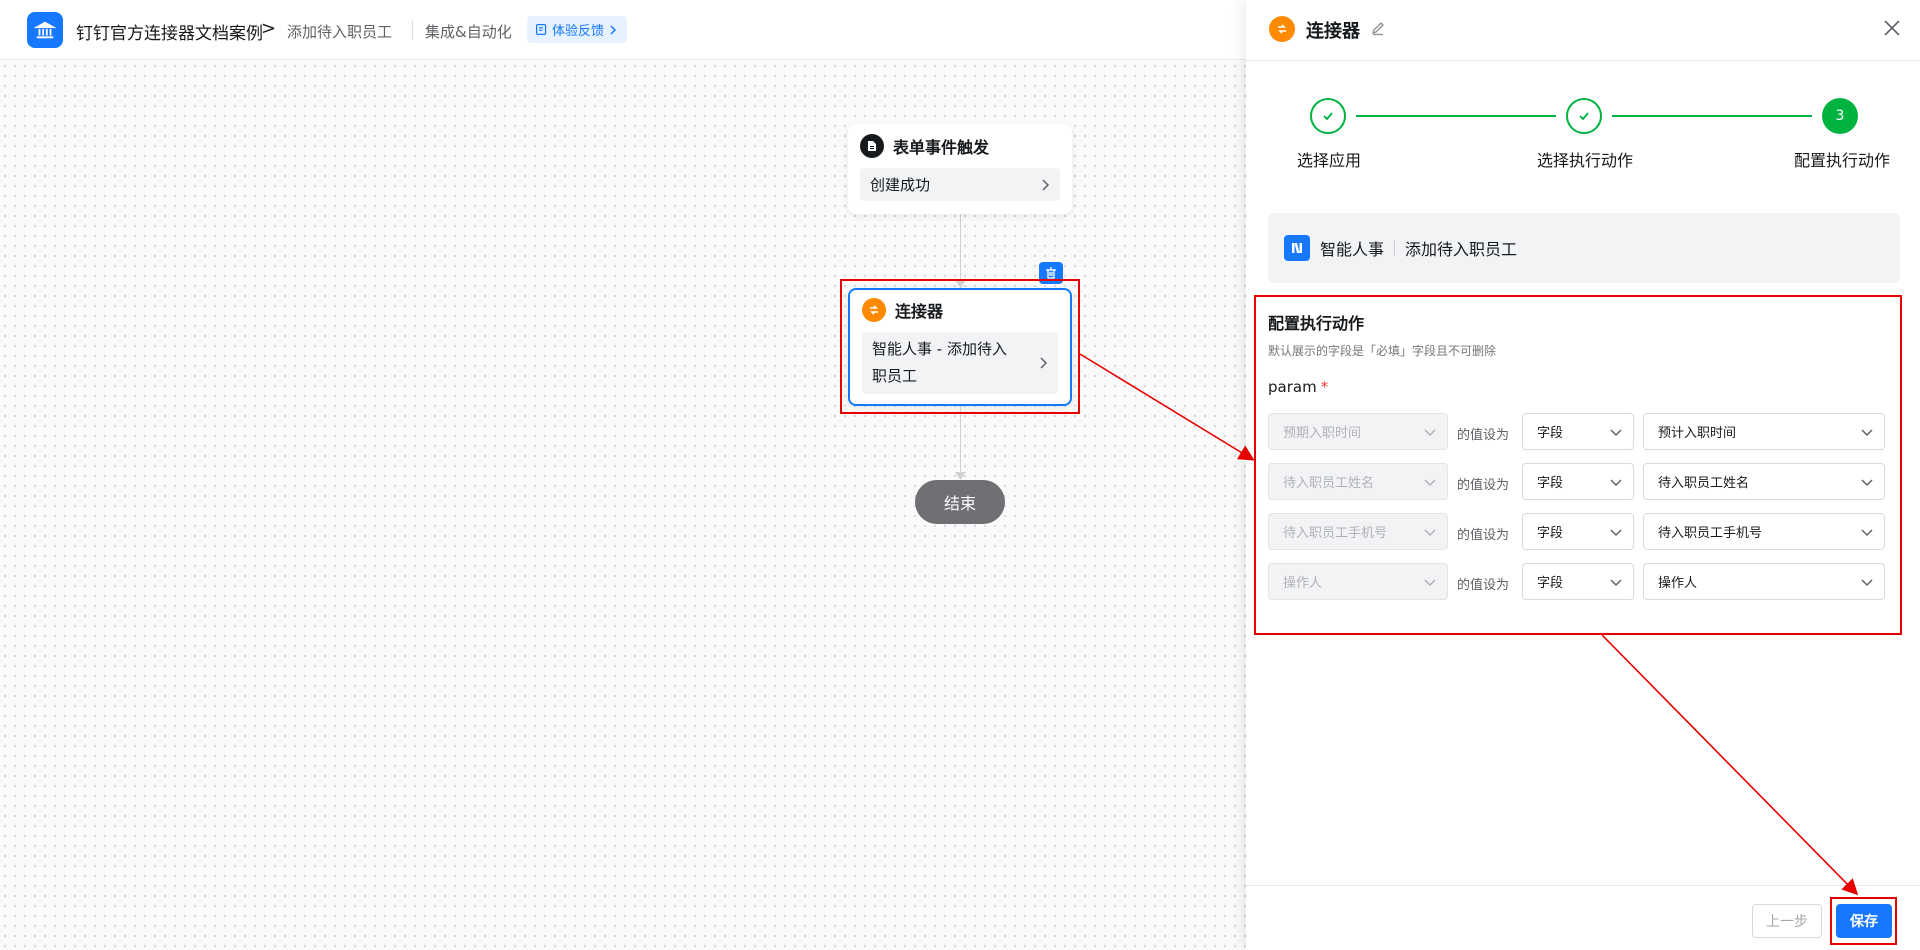 The width and height of the screenshot is (1920, 950). What do you see at coordinates (1352, 249) in the screenshot?
I see `selected-app-name: 智能人事` at bounding box center [1352, 249].